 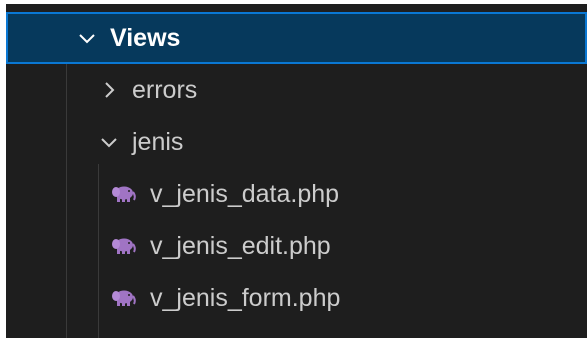 What do you see at coordinates (245, 193) in the screenshot?
I see `file-label: v_jenis_data.php` at bounding box center [245, 193].